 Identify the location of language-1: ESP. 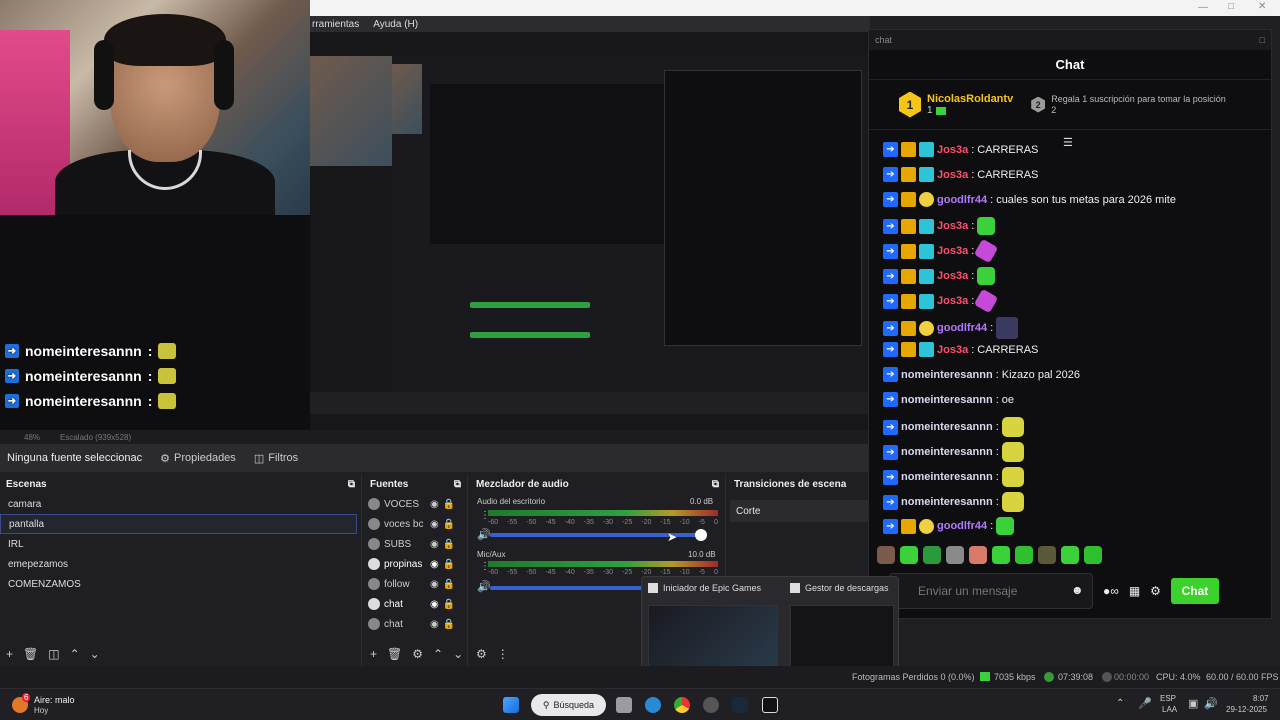
(1168, 698).